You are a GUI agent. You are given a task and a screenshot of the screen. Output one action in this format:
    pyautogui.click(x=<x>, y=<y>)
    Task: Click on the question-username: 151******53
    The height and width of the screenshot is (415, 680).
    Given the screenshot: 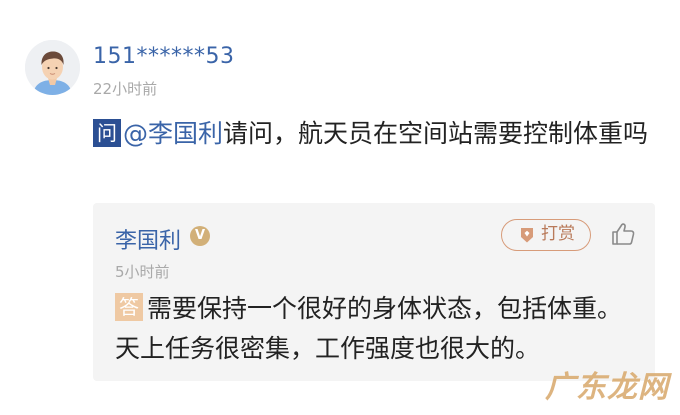 What is the action you would take?
    pyautogui.click(x=164, y=56)
    